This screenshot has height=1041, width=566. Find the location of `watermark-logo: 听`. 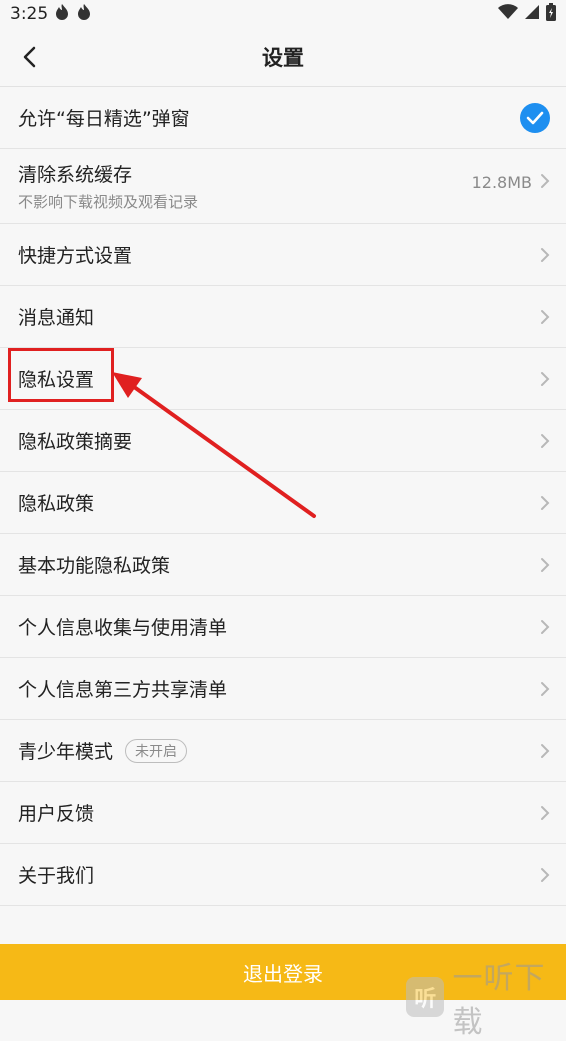

watermark-logo: 听 is located at coordinates (425, 997).